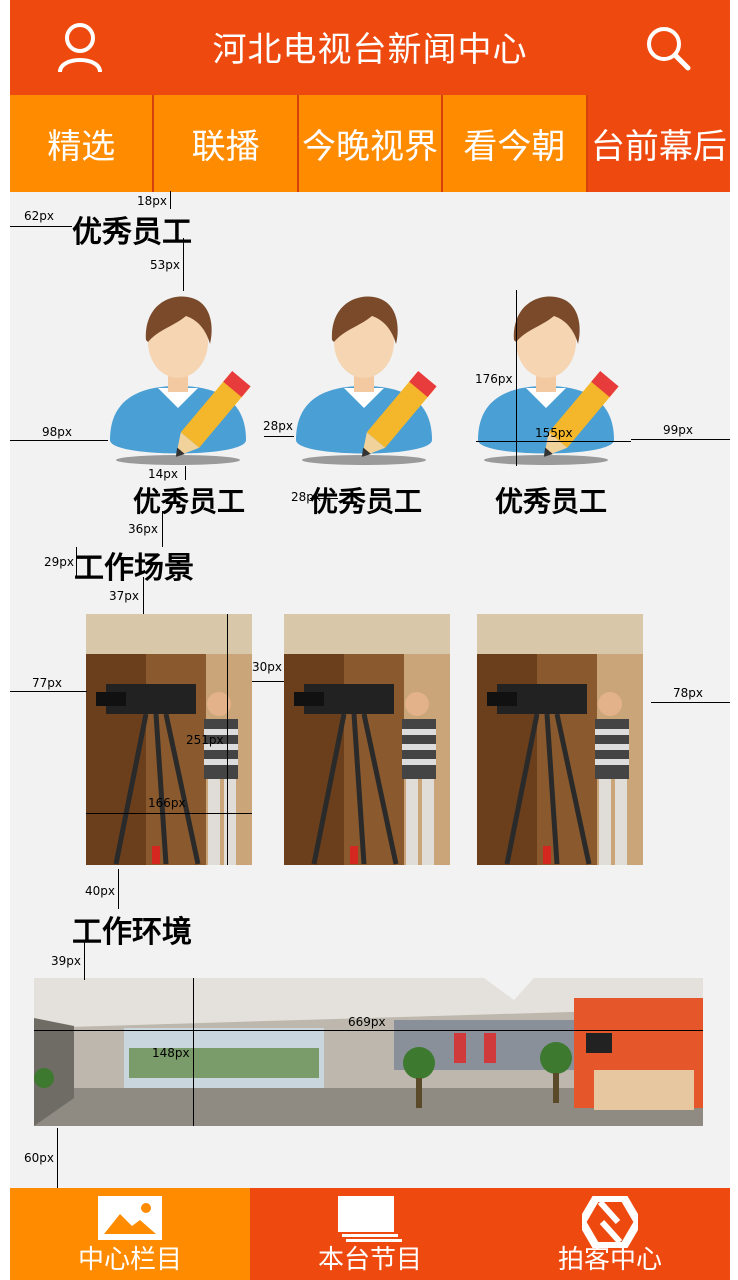 The height and width of the screenshot is (1280, 738). I want to click on dimension-label: 78px, so click(688, 693).